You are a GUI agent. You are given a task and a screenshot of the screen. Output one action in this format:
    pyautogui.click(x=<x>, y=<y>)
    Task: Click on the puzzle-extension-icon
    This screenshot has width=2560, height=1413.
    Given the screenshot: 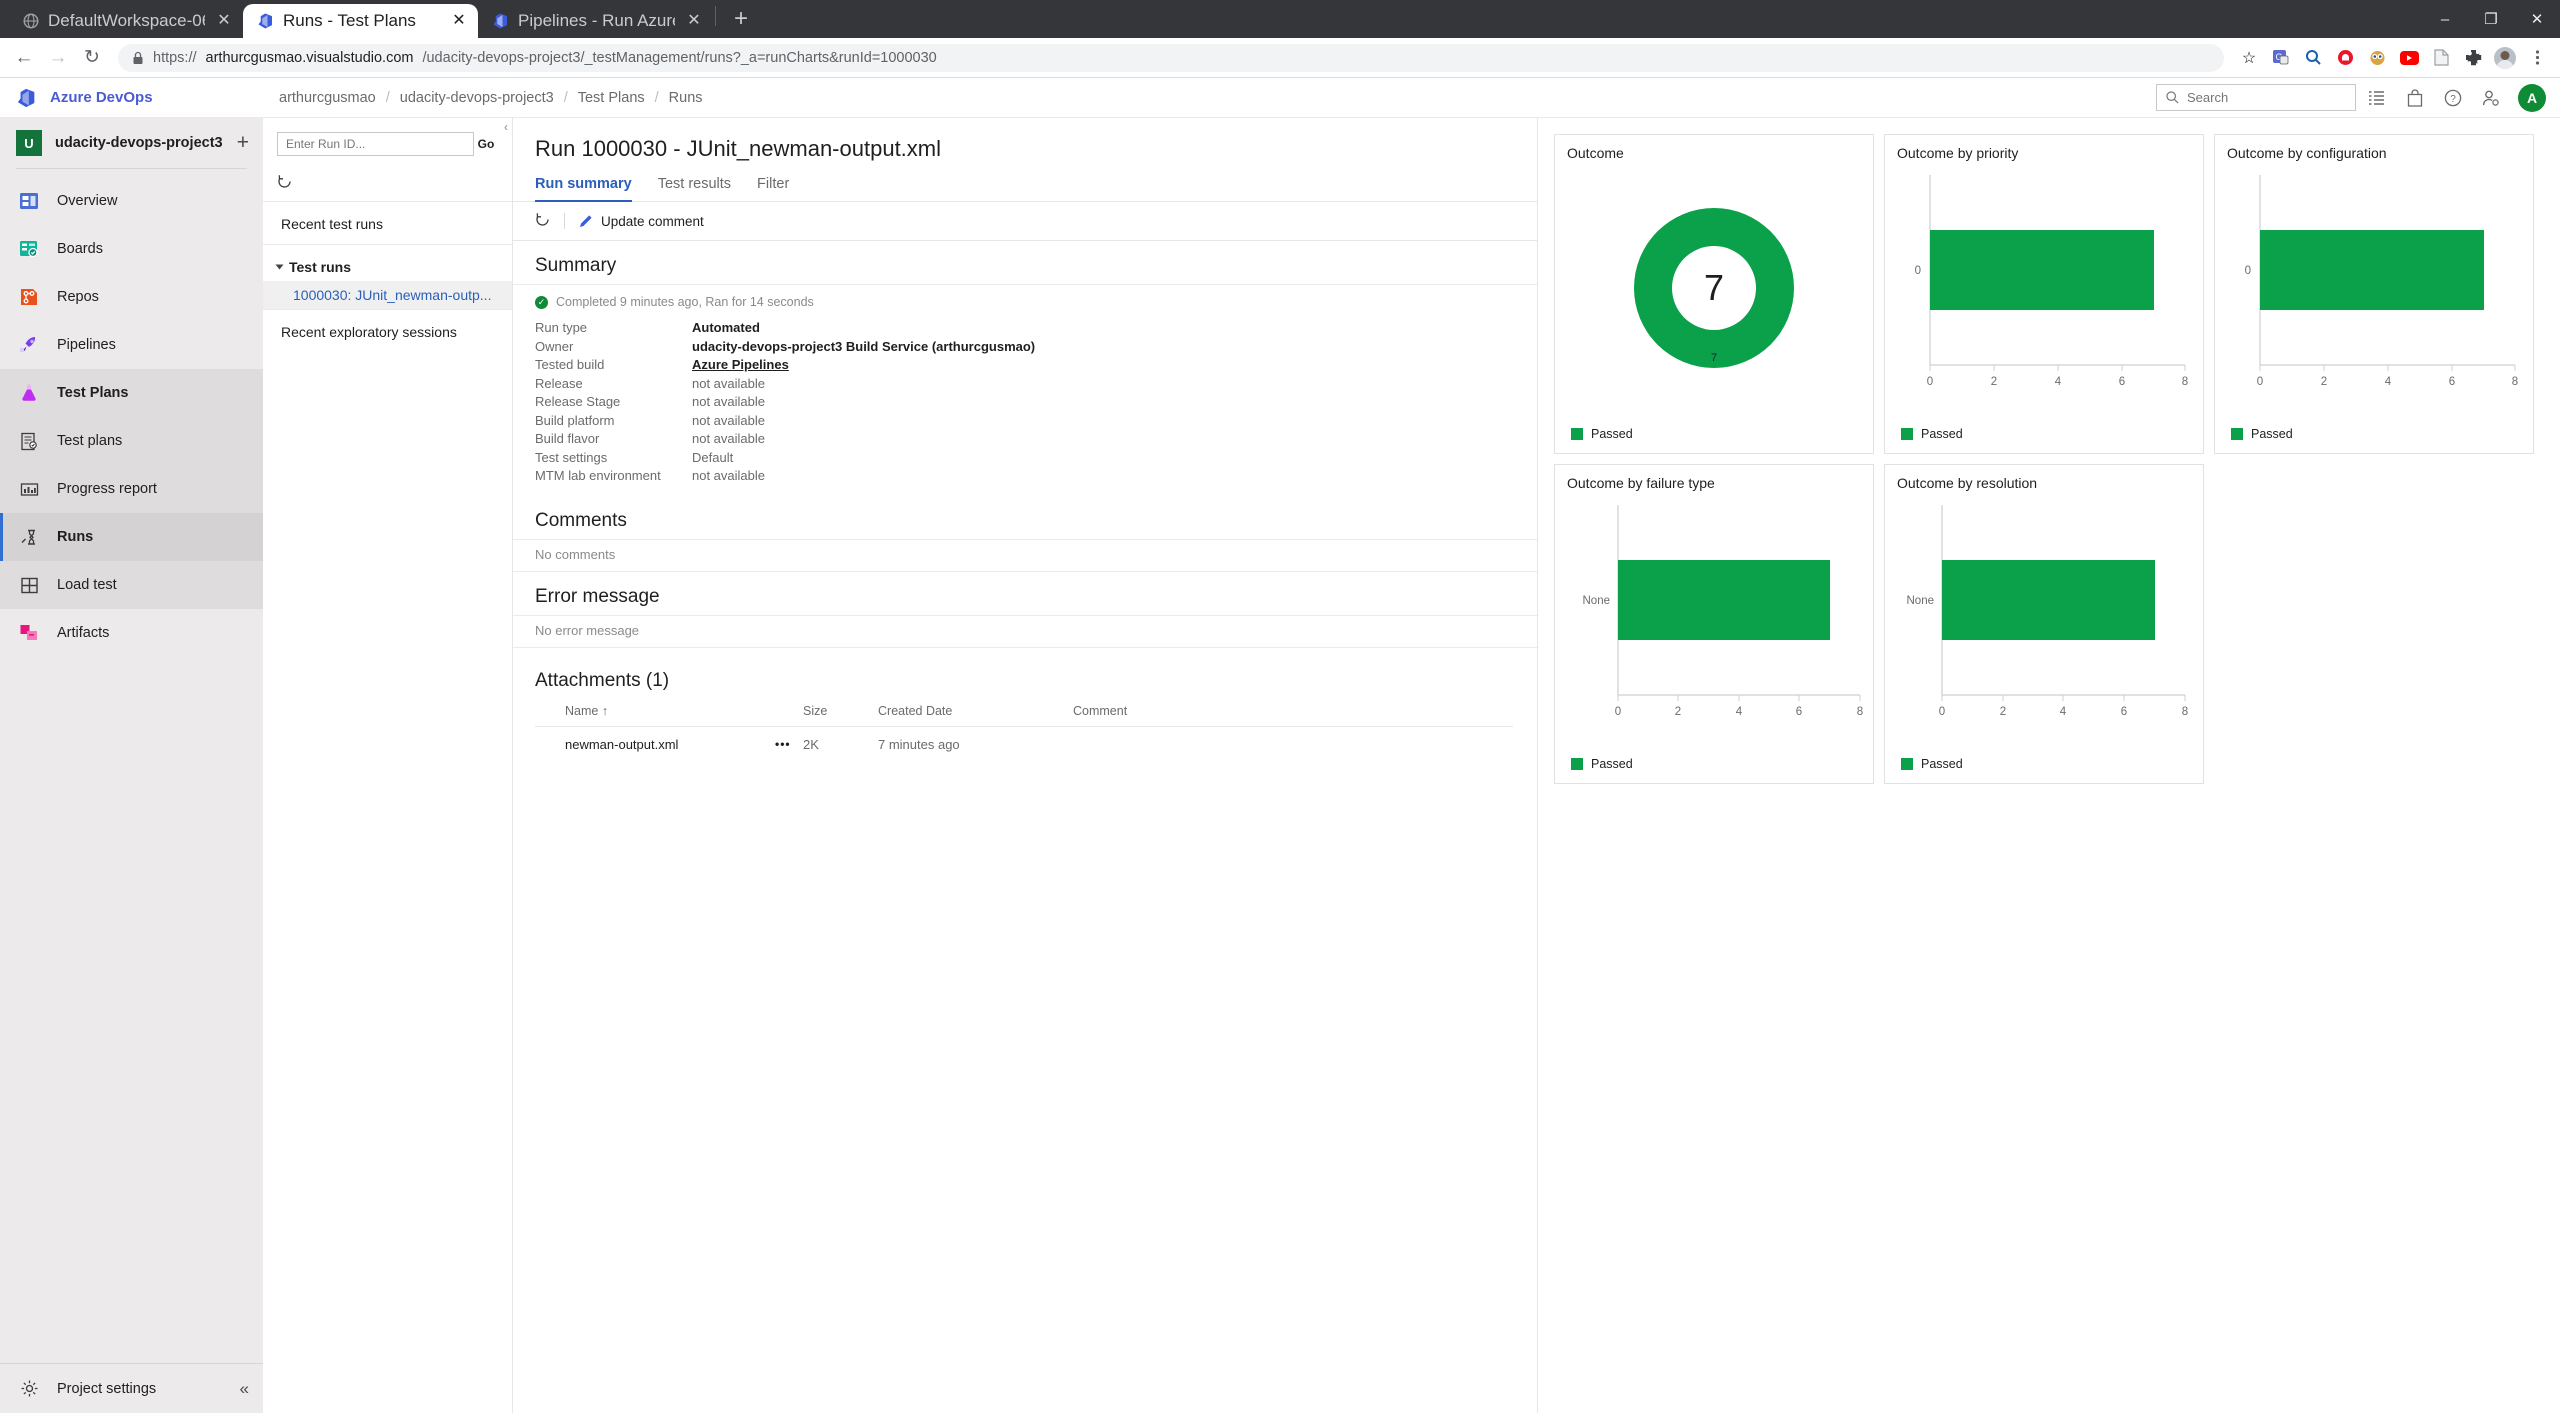 What is the action you would take?
    pyautogui.click(x=2473, y=58)
    